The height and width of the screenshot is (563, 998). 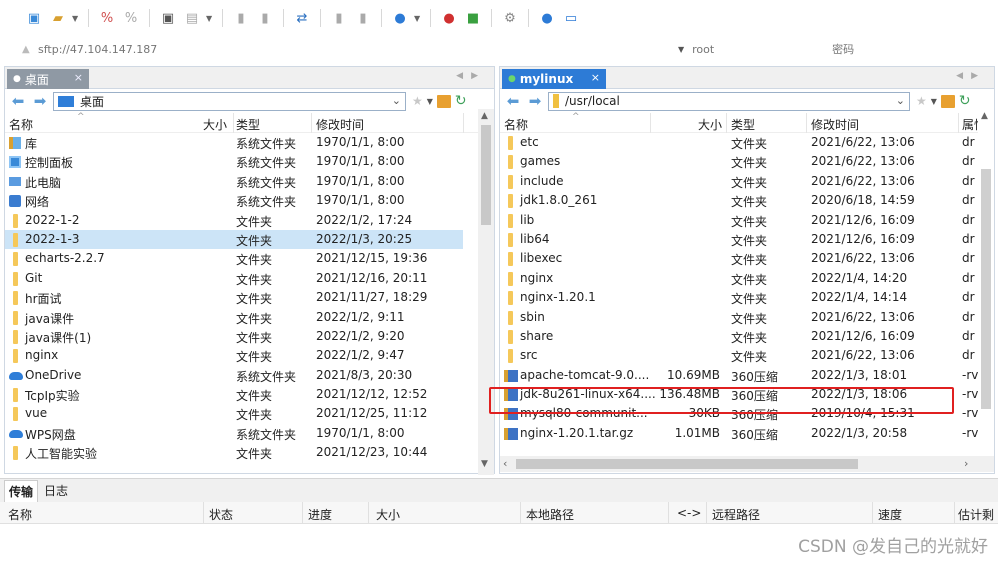 I want to click on compare-icon: ▮, so click(x=339, y=18).